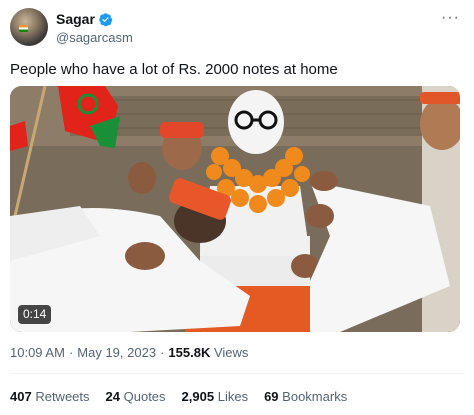 This screenshot has height=415, width=474. What do you see at coordinates (75, 19) in the screenshot?
I see `author-name-text: Sagar` at bounding box center [75, 19].